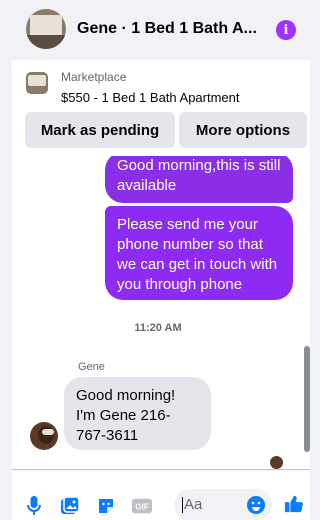 This screenshot has width=320, height=520. Describe the element at coordinates (161, 495) in the screenshot. I see `message-composer: GIF` at that location.